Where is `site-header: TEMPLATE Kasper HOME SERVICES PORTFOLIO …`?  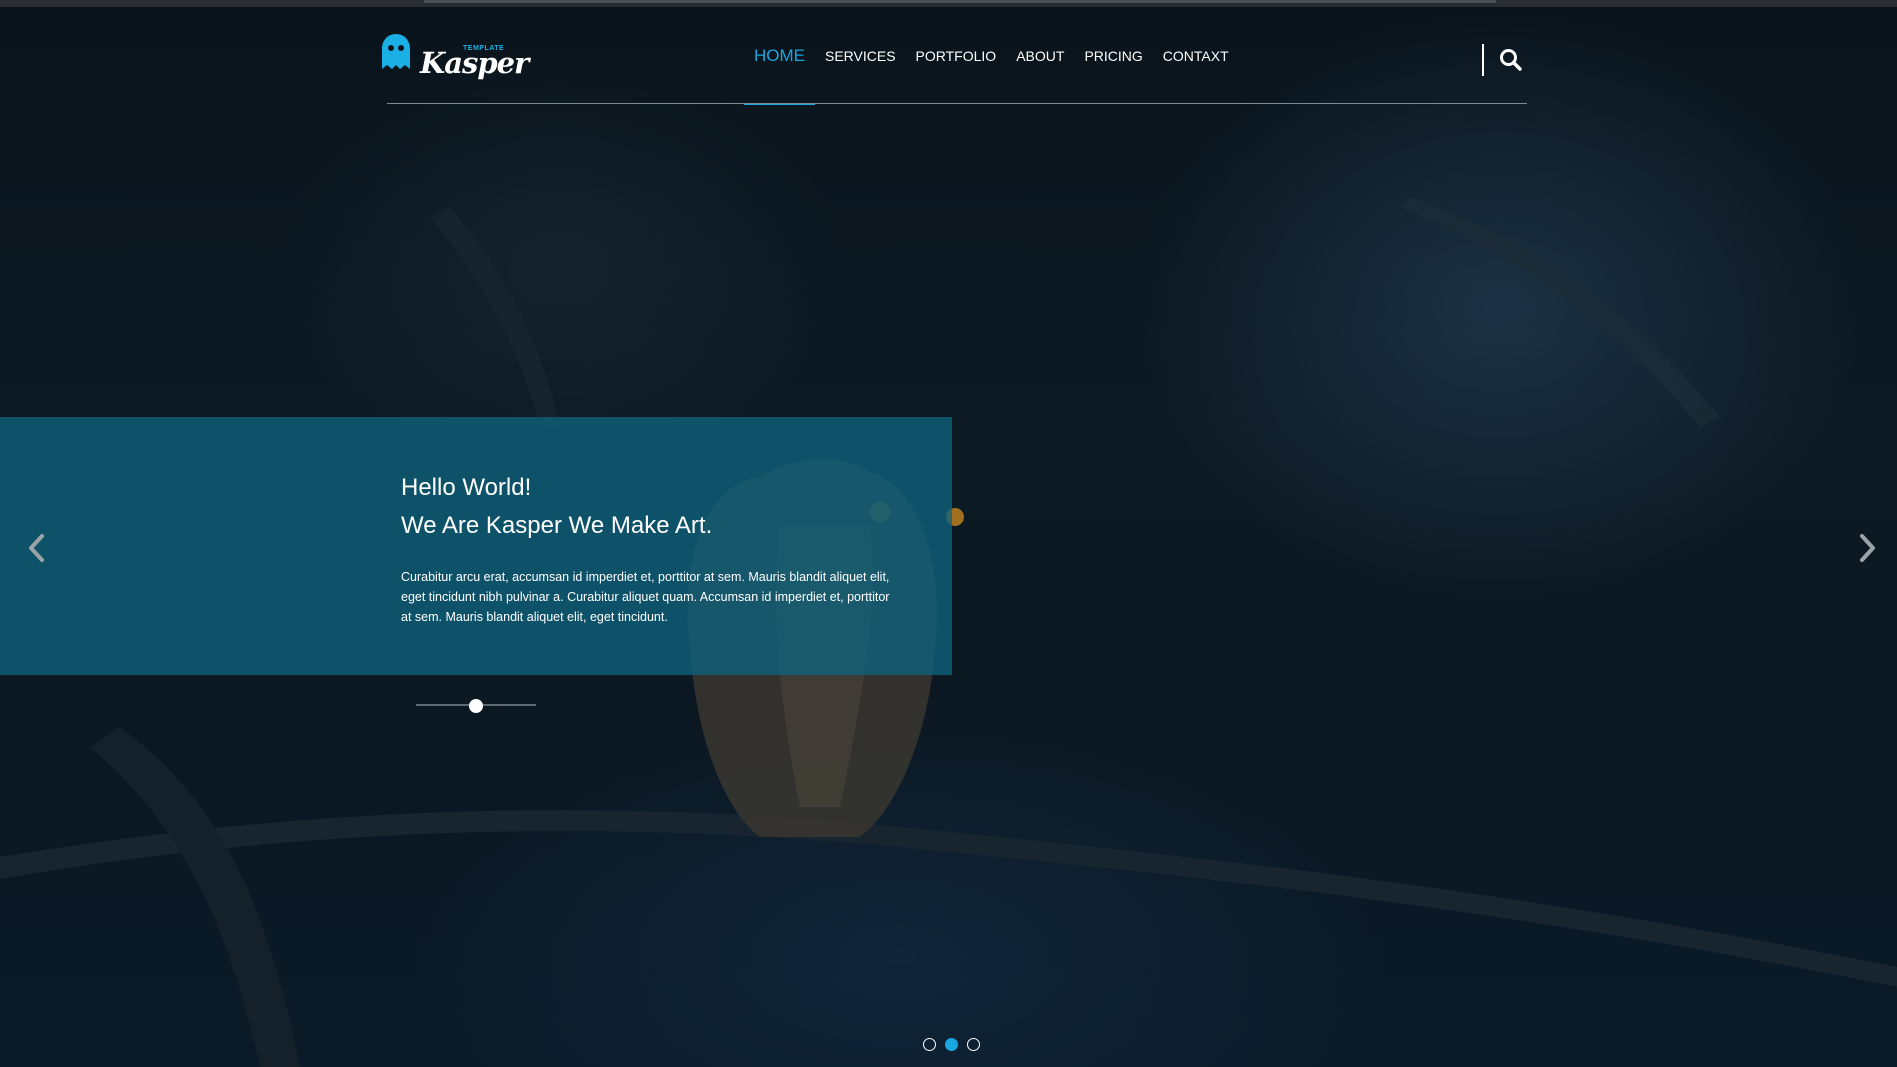
site-header: TEMPLATE Kasper HOME SERVICES PORTFOLIO … is located at coordinates (948, 56).